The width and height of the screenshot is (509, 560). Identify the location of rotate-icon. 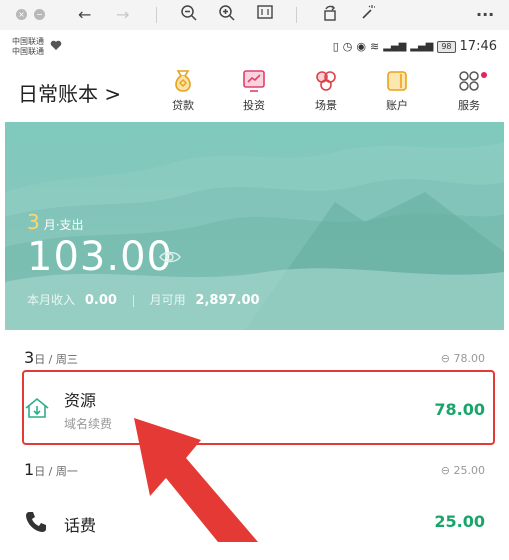
(330, 16).